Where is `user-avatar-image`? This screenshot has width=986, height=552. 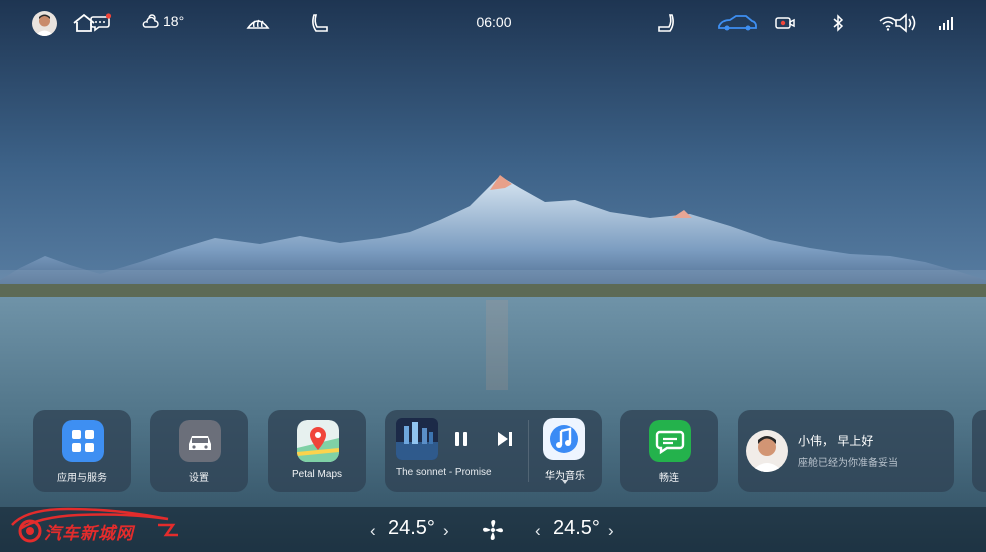 user-avatar-image is located at coordinates (44, 25).